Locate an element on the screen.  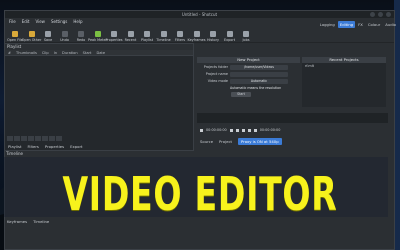
toolbar-label: Open File is located at coordinates (15, 40).